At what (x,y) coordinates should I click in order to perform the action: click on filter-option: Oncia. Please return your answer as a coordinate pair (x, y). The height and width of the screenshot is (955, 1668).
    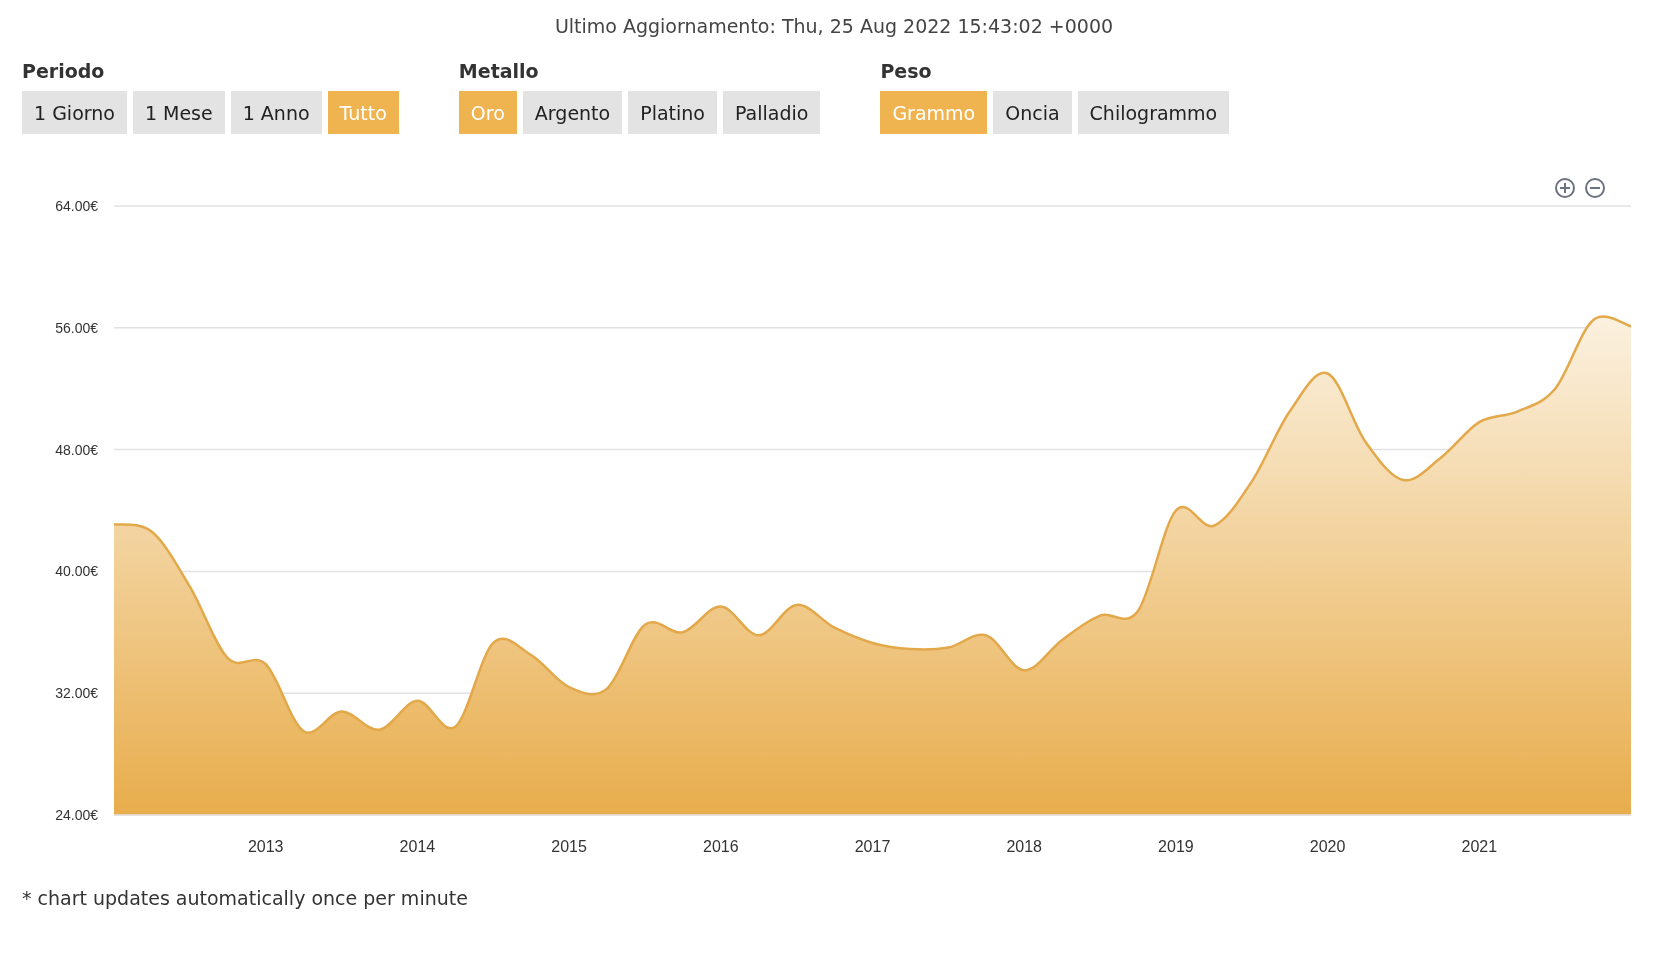
    Looking at the image, I should click on (1032, 112).